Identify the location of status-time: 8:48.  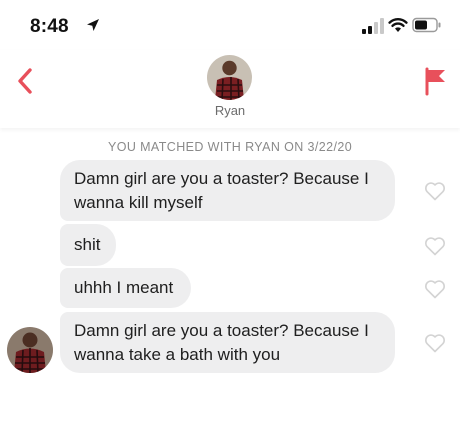
(49, 26).